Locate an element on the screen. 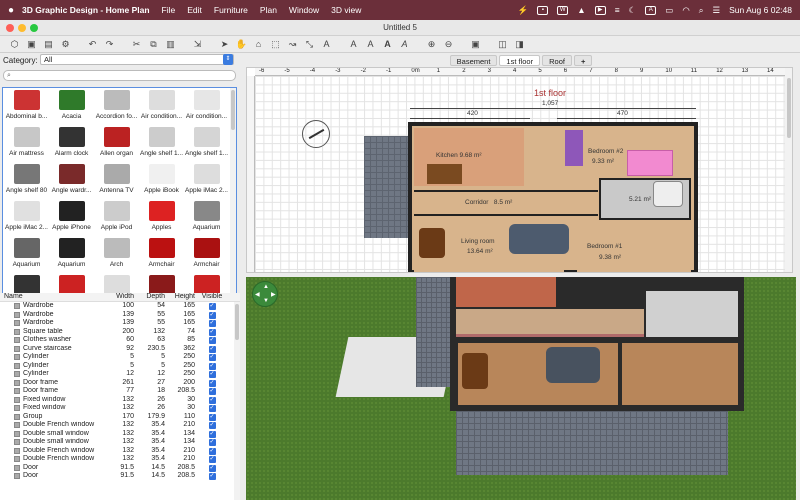 The width and height of the screenshot is (800, 500). terrace is located at coordinates (387, 187).